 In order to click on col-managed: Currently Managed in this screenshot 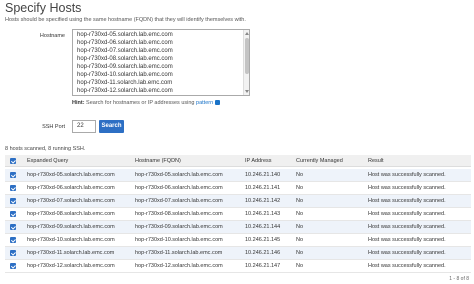, I will do `click(331, 161)`.